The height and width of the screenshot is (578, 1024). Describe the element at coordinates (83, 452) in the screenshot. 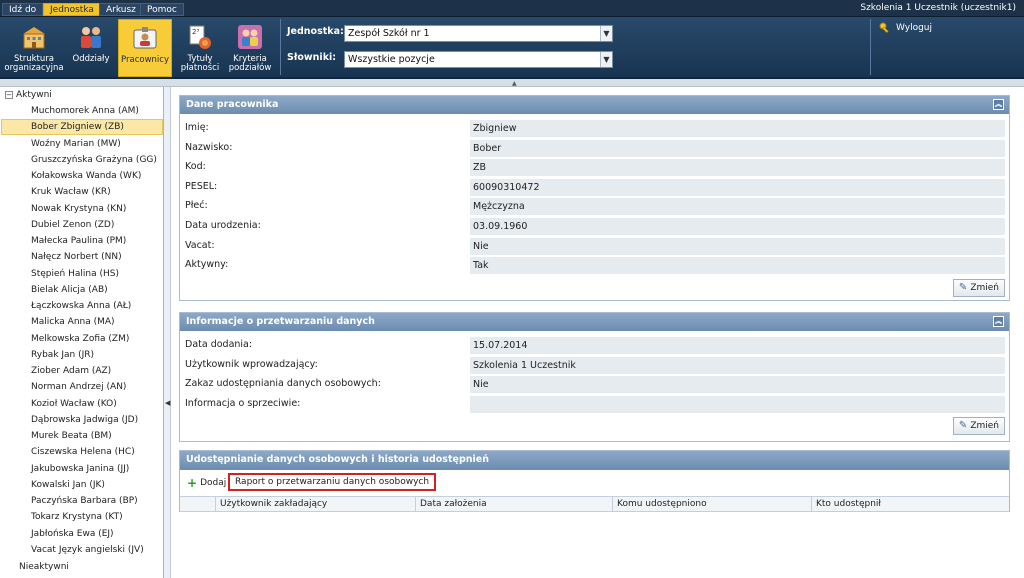

I see `tree-item-employee: Ciszewska Helena (HC)` at that location.